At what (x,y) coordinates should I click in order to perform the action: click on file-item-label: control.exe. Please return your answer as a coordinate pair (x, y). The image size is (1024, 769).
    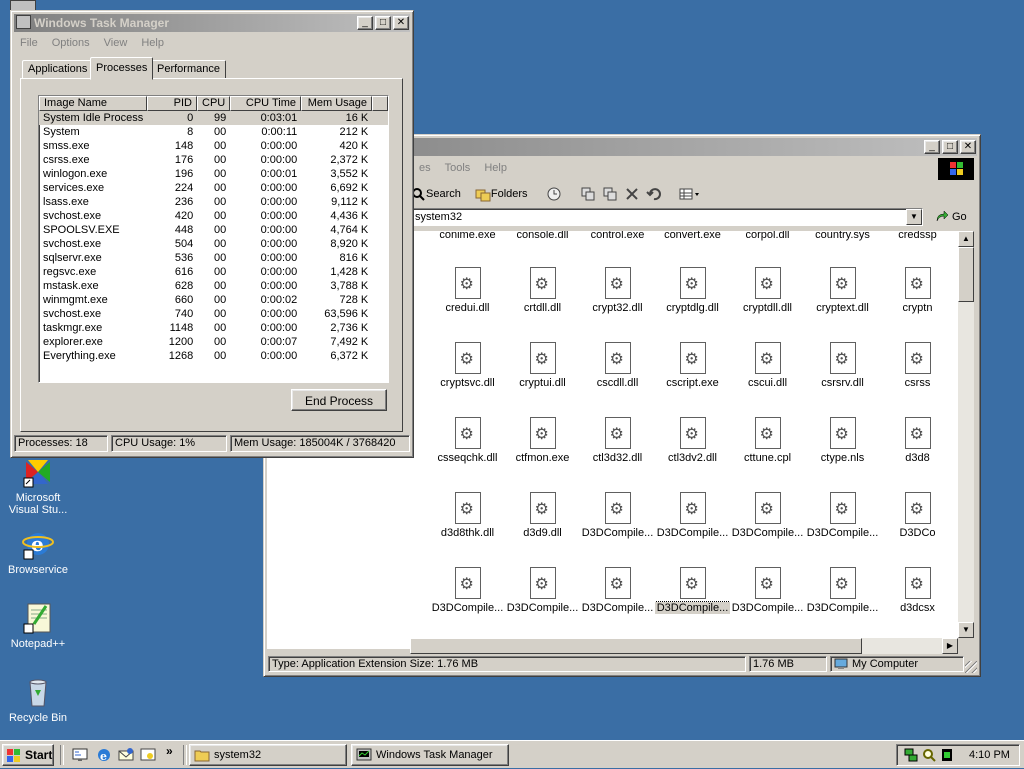
    Looking at the image, I should click on (617, 236).